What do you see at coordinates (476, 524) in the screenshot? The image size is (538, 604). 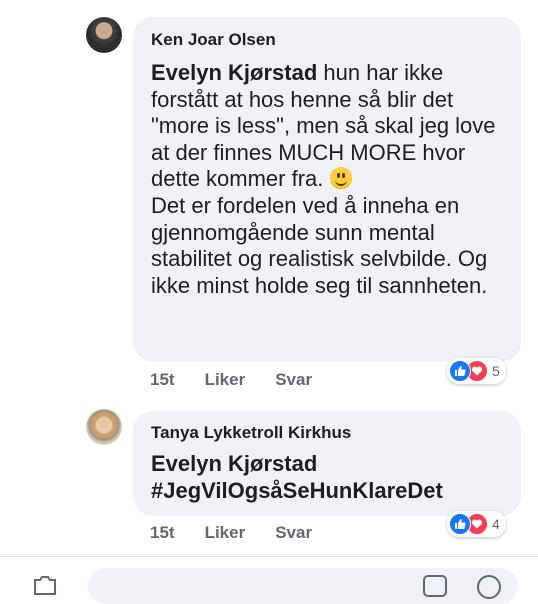 I see `reactions-summary: 4` at bounding box center [476, 524].